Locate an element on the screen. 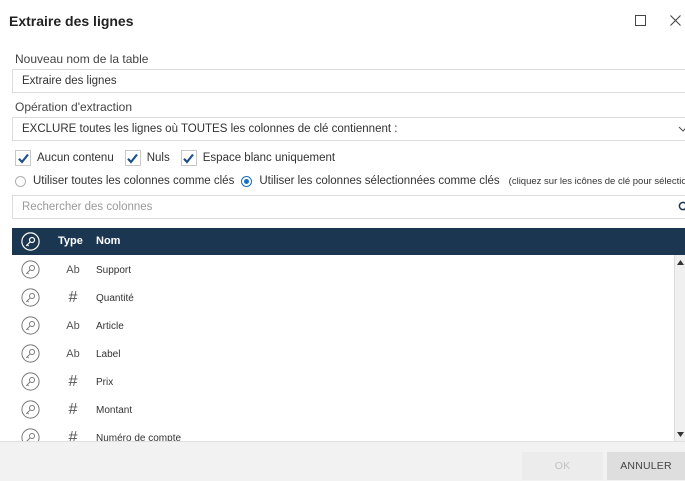 This screenshot has height=481, width=685. scroll-down-button is located at coordinates (680, 434).